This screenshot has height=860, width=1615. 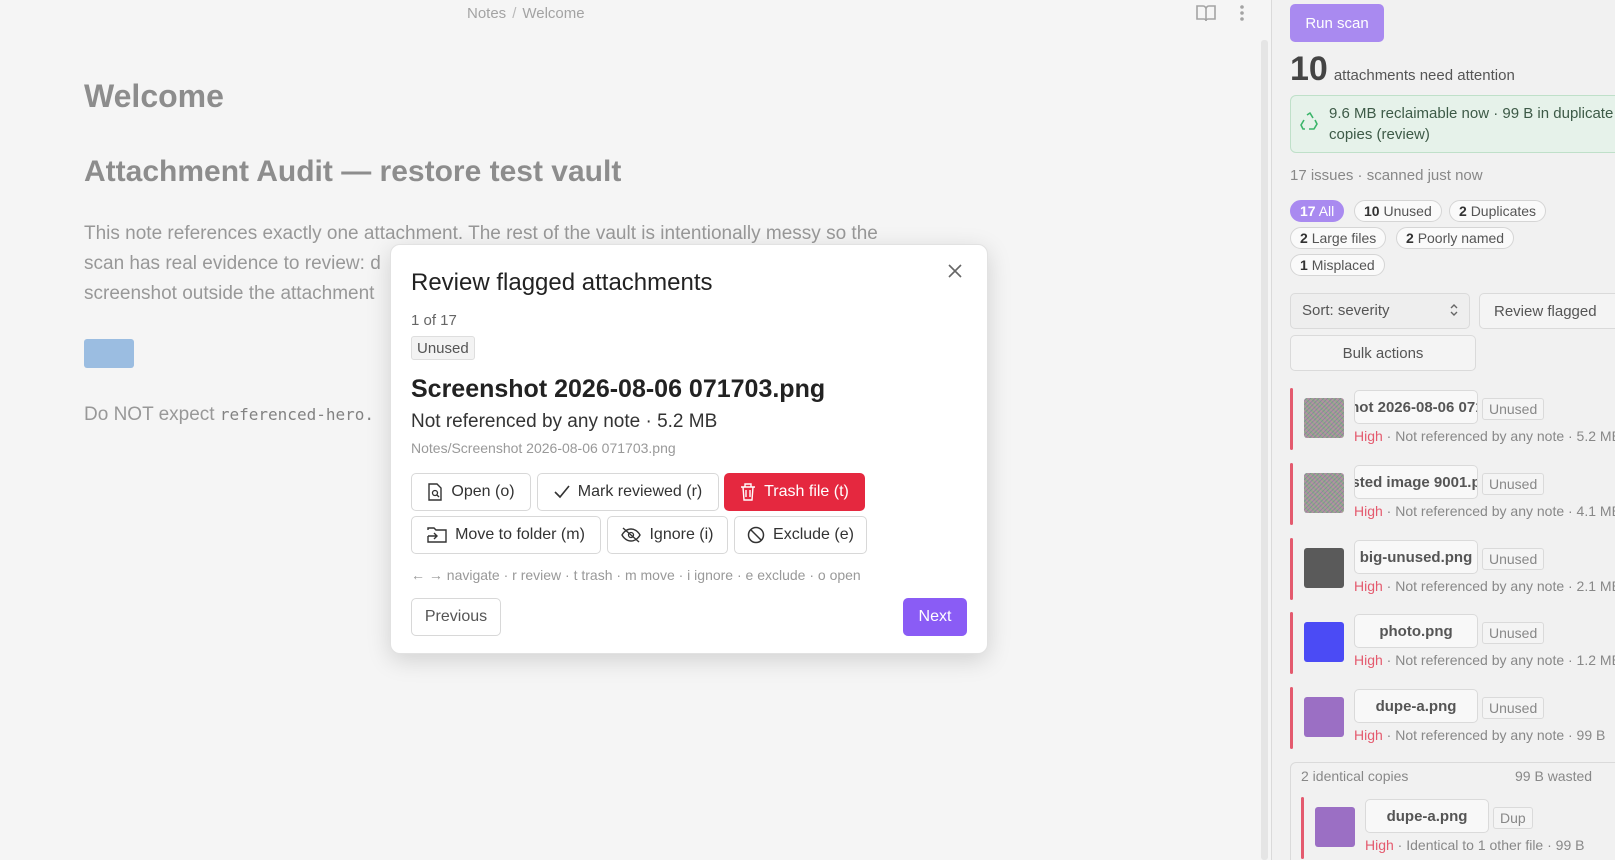 I want to click on move-to-folder-button: Move to folder (m), so click(x=506, y=535).